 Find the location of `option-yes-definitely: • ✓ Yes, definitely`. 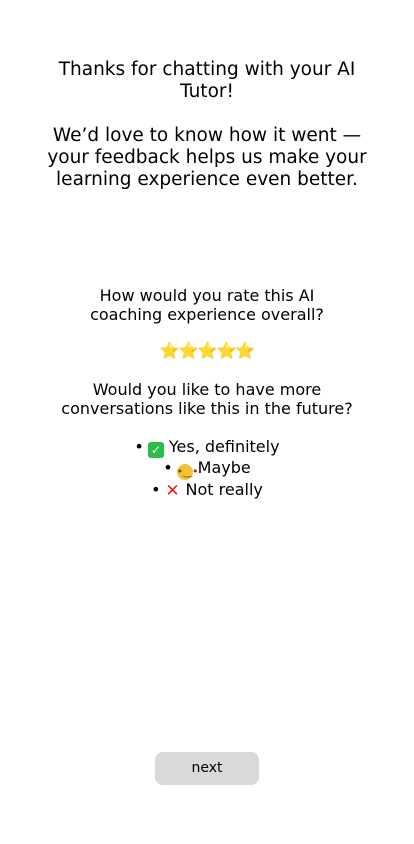

option-yes-definitely: • ✓ Yes, definitely is located at coordinates (207, 447).